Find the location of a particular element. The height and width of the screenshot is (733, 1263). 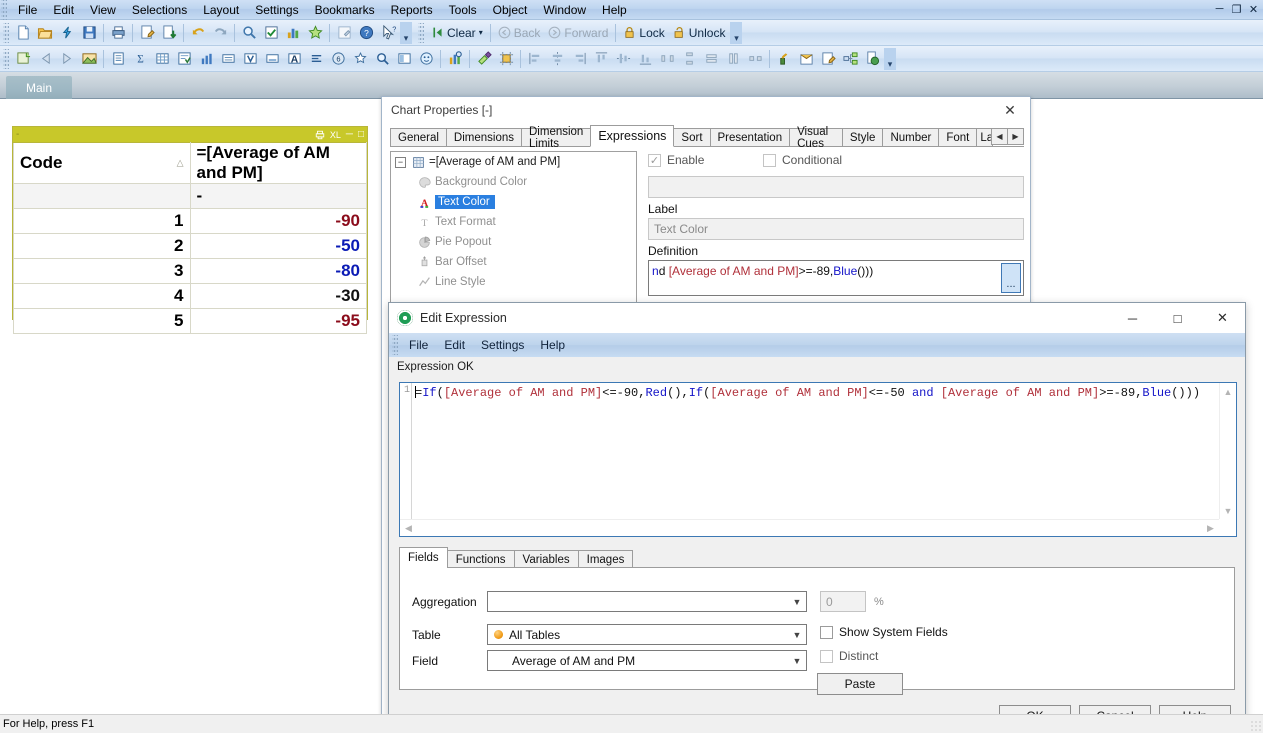

expression-attribute-line-style: Line Style is located at coordinates (513, 282).